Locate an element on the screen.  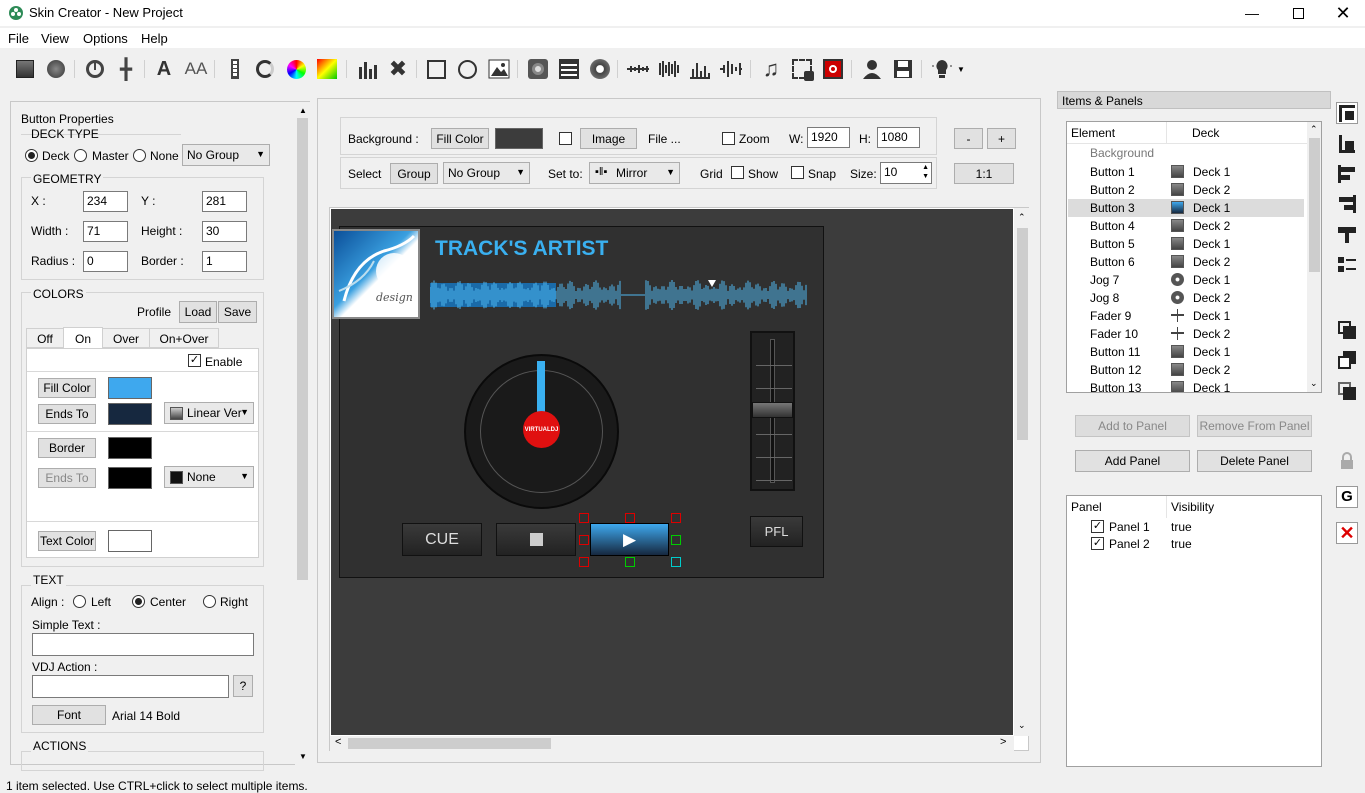
color-wheel-icon is located at coordinates (296, 69).